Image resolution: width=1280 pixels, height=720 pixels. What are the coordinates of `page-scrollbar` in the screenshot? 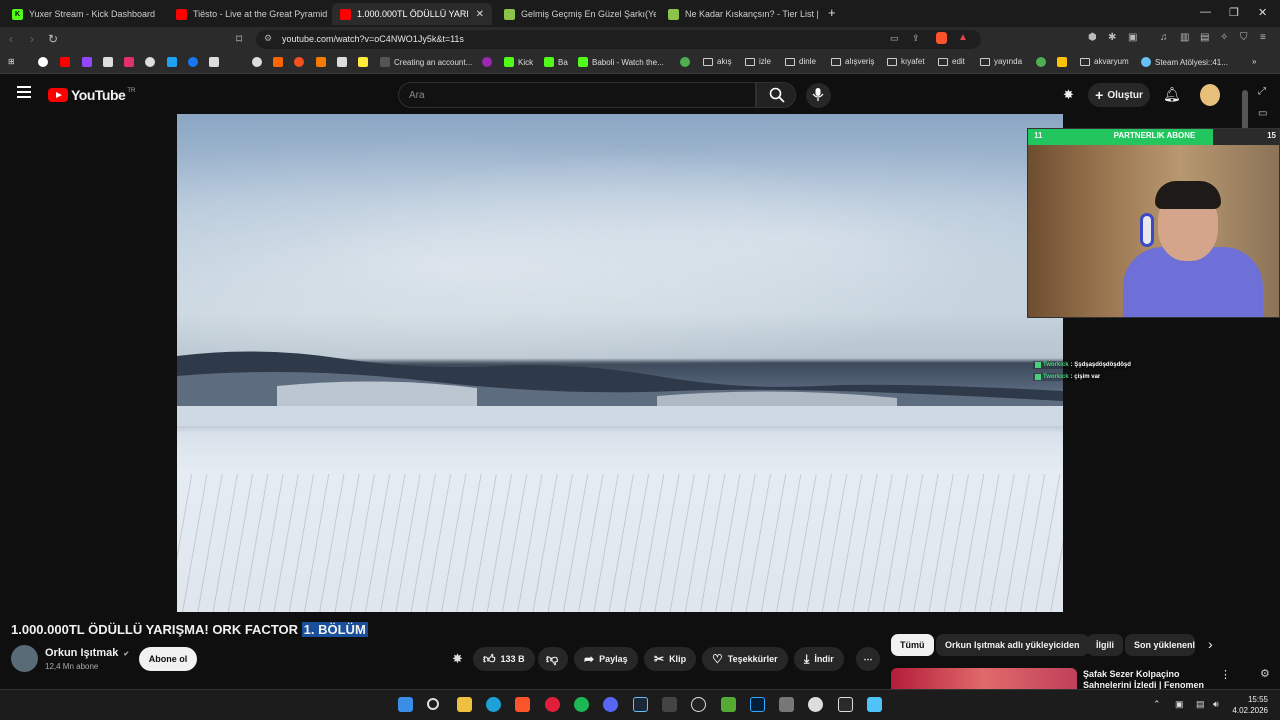 It's located at (1245, 110).